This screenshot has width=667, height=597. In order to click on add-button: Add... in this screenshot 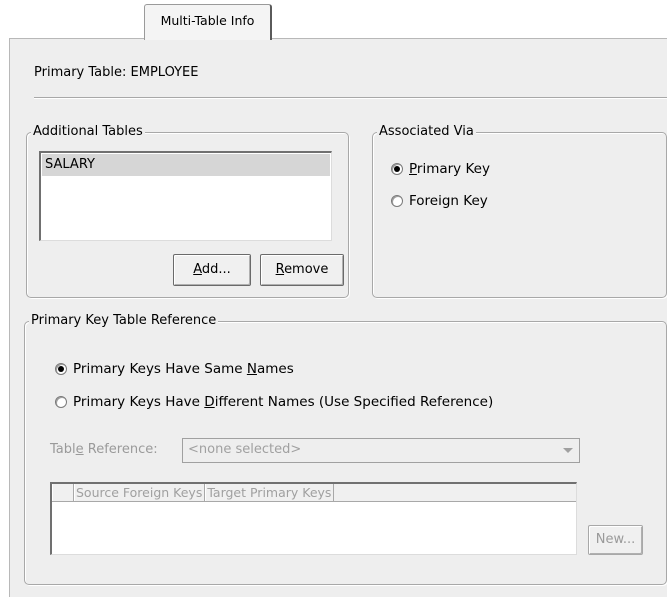, I will do `click(212, 270)`.